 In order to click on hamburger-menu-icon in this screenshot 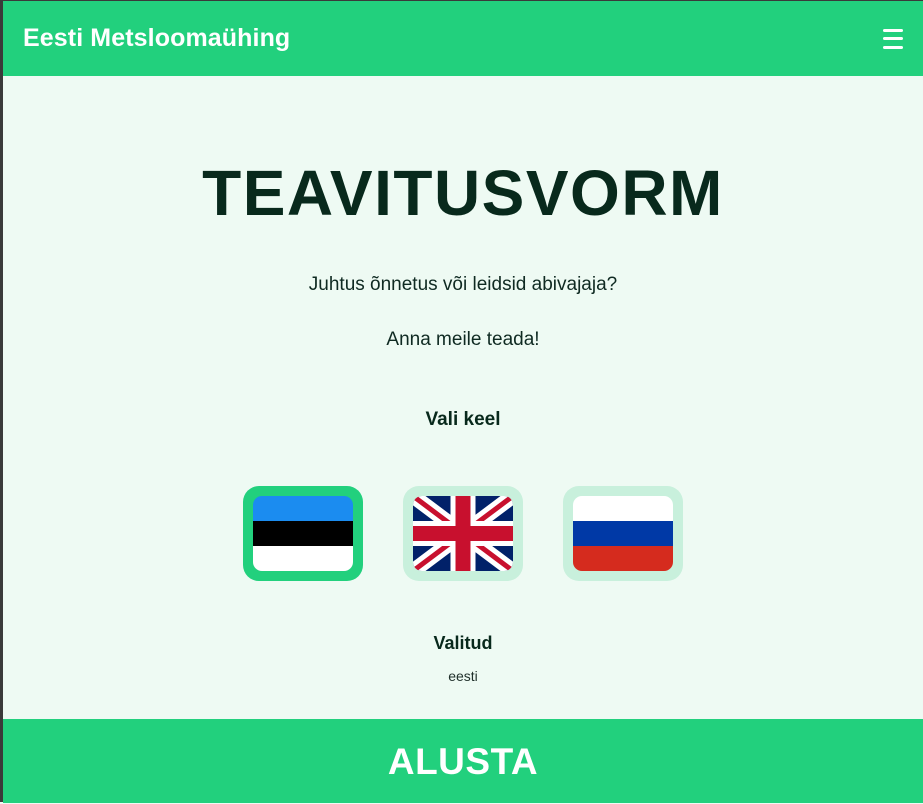, I will do `click(893, 38)`.